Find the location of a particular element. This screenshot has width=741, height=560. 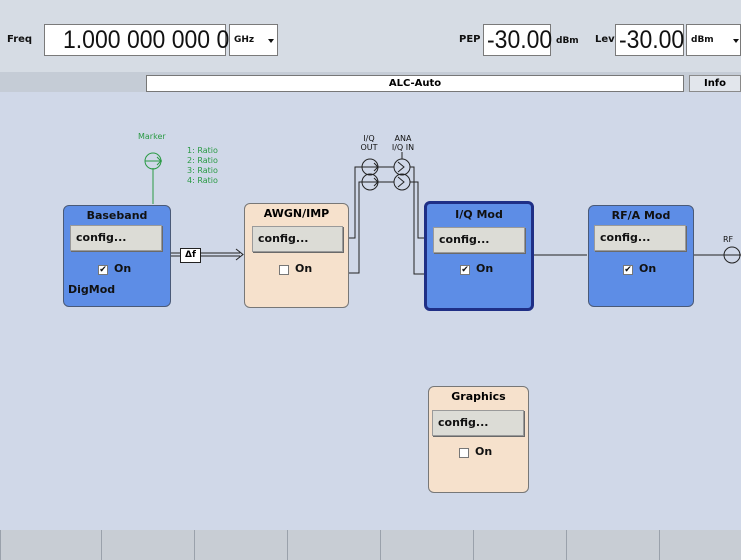

freq-unit: GHz is located at coordinates (244, 40).